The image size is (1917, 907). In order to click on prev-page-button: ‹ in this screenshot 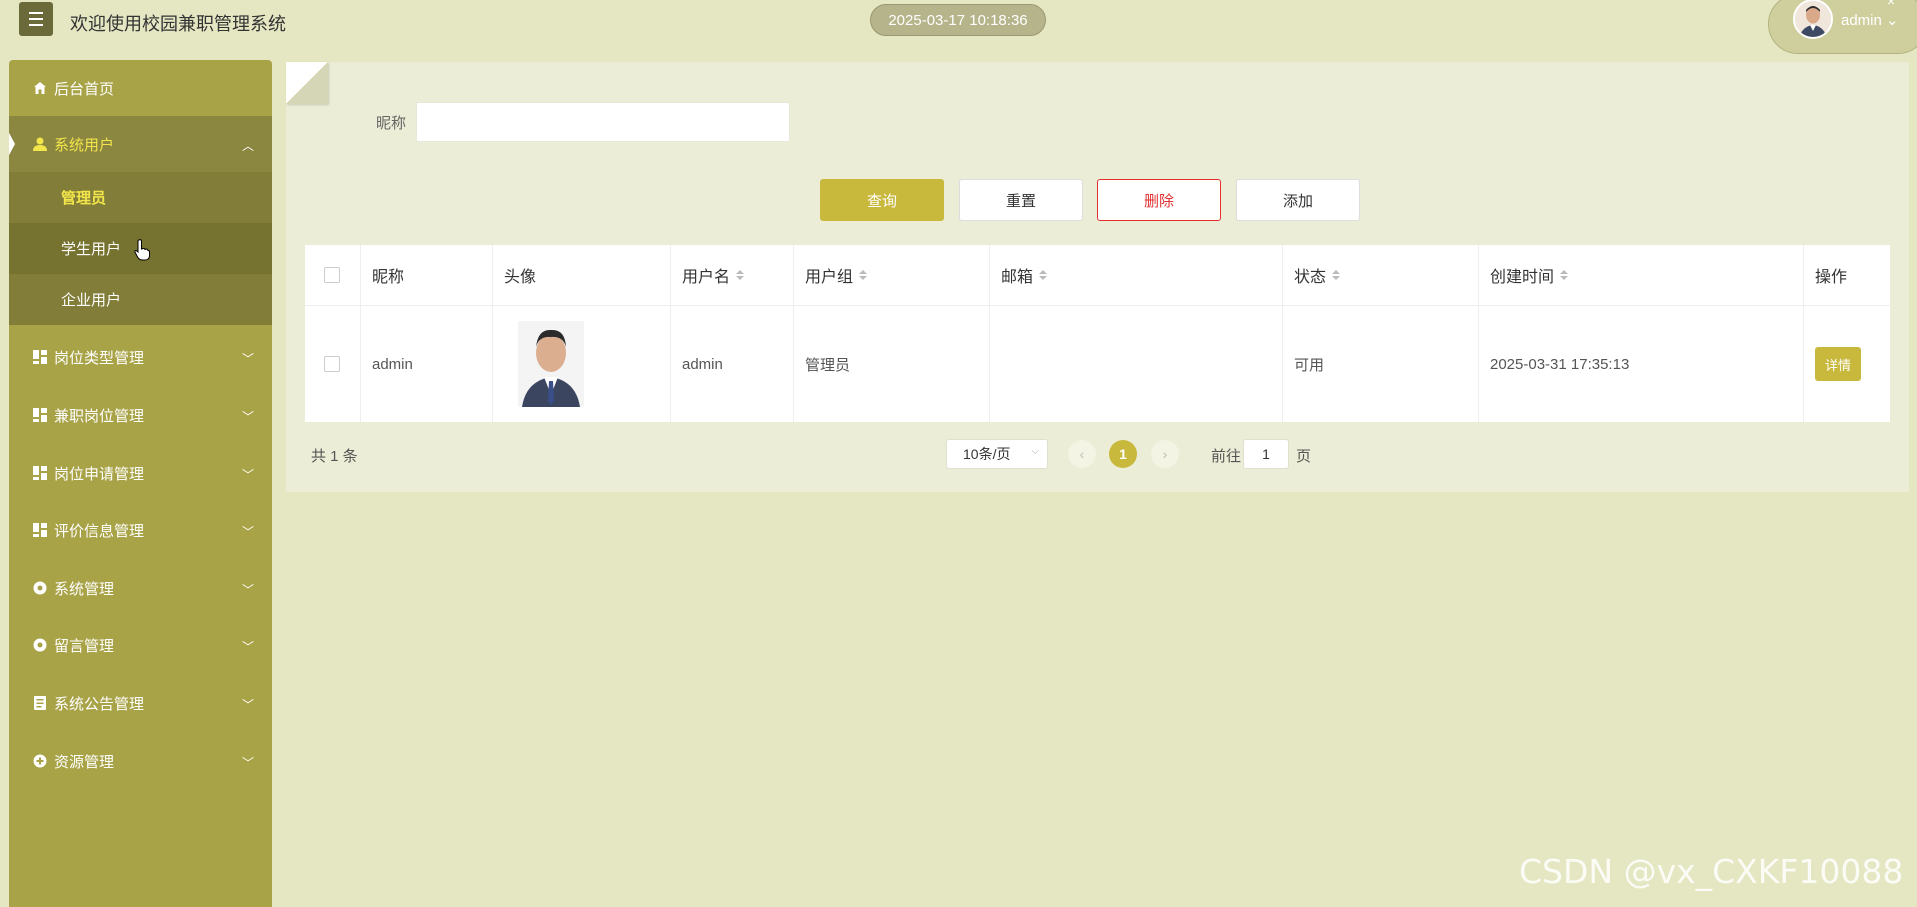, I will do `click(1082, 454)`.